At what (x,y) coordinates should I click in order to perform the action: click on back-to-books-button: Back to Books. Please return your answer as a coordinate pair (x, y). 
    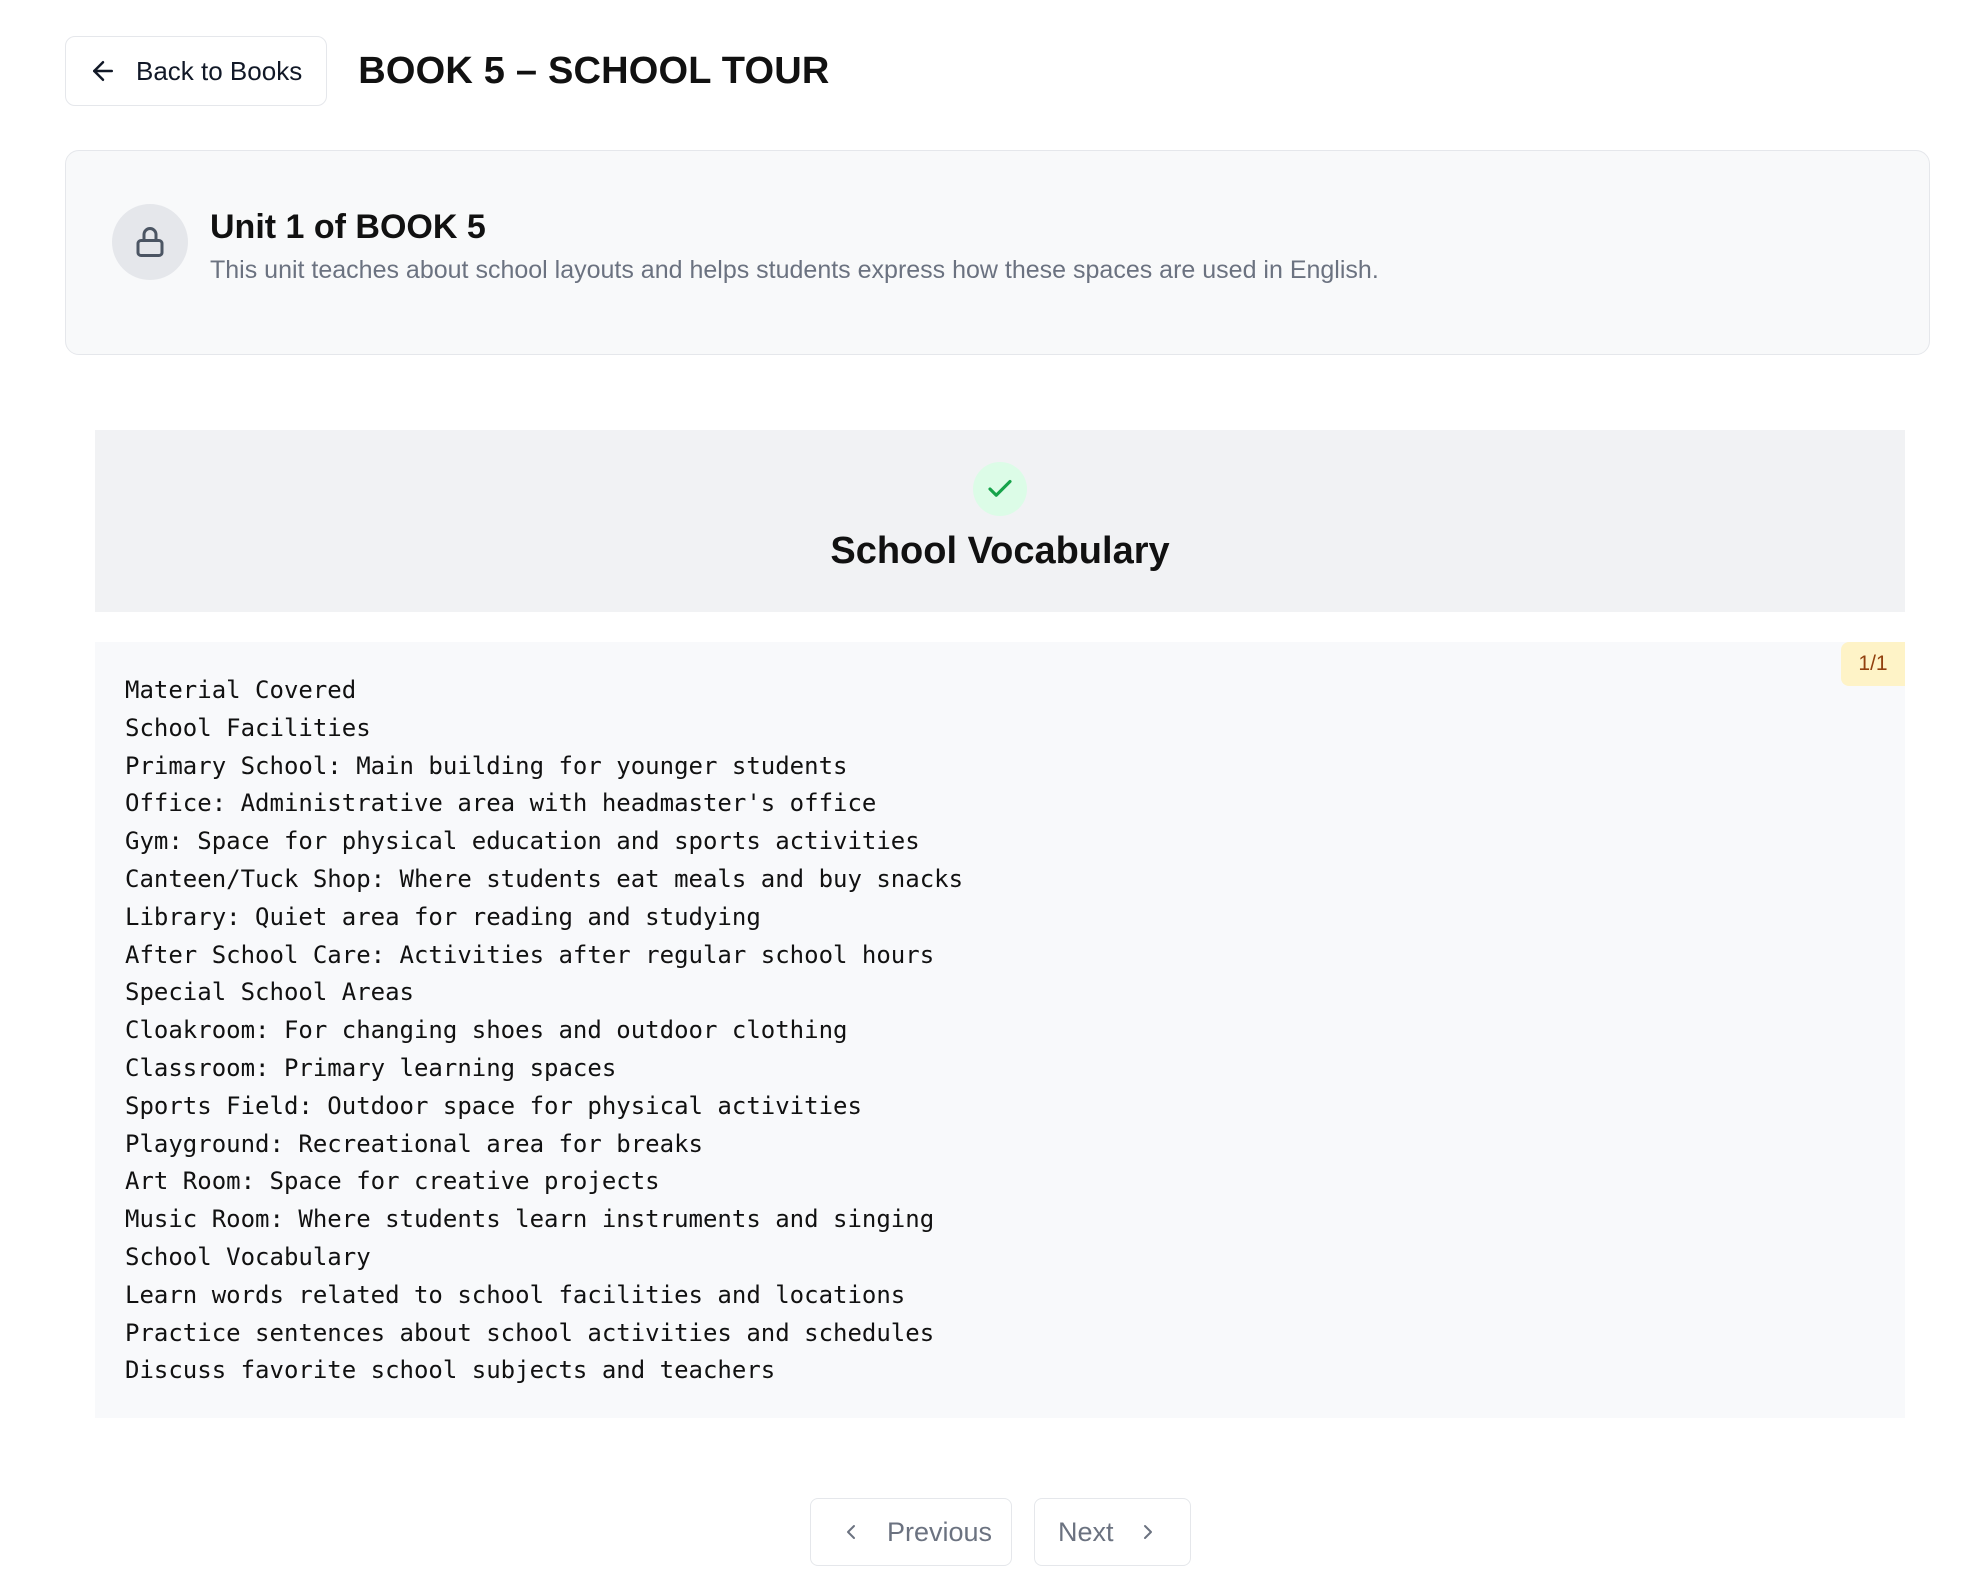
    Looking at the image, I should click on (196, 71).